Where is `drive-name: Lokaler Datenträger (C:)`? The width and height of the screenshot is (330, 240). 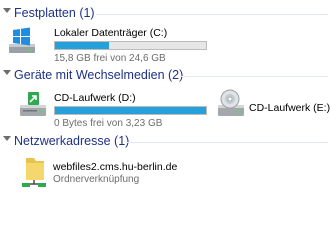 drive-name: Lokaler Datenträger (C:) is located at coordinates (111, 33).